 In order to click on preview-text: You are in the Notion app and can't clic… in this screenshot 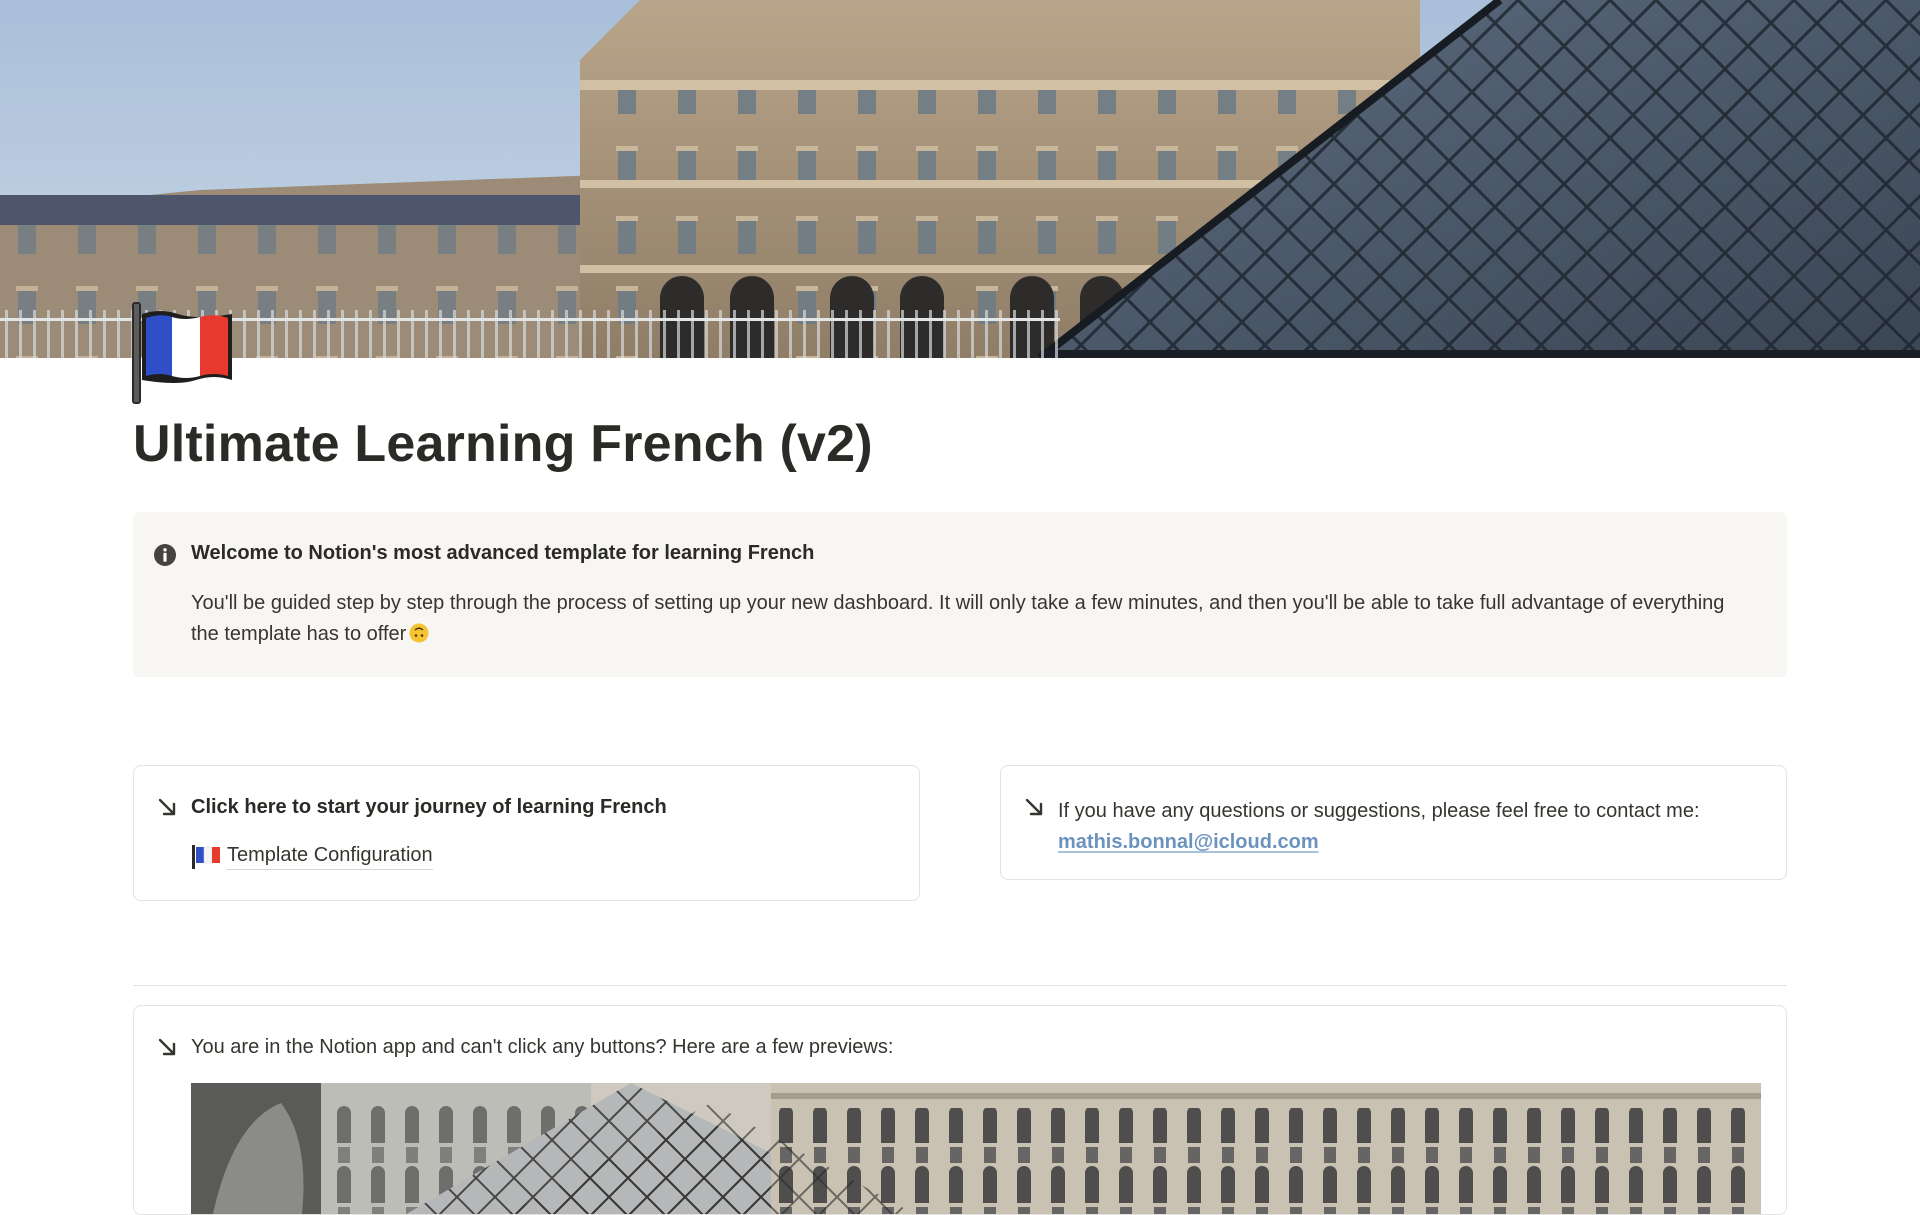, I will do `click(542, 1047)`.